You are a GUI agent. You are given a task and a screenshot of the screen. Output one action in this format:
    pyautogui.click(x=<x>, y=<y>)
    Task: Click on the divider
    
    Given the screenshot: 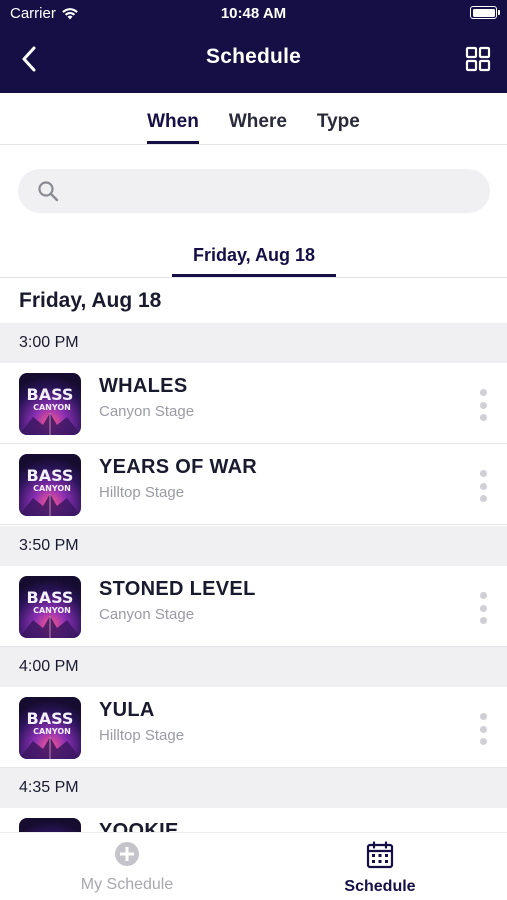 What is the action you would take?
    pyautogui.click(x=253, y=277)
    